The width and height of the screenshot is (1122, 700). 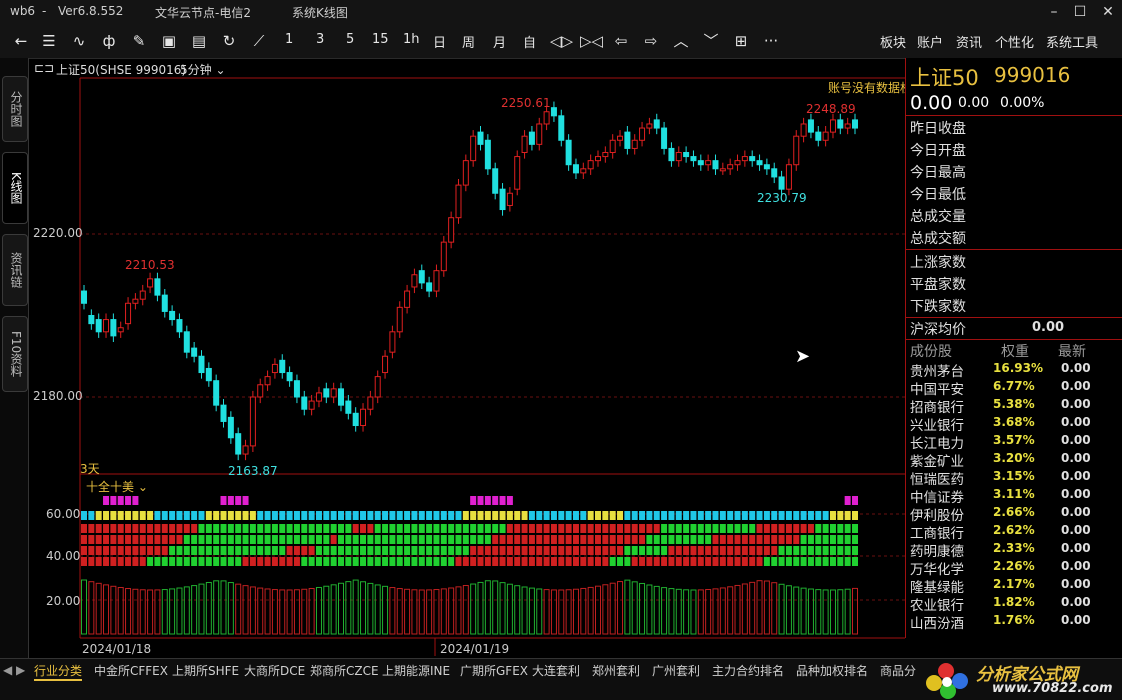 I want to click on bottom-tab: 上期所SHFE, so click(x=205, y=670).